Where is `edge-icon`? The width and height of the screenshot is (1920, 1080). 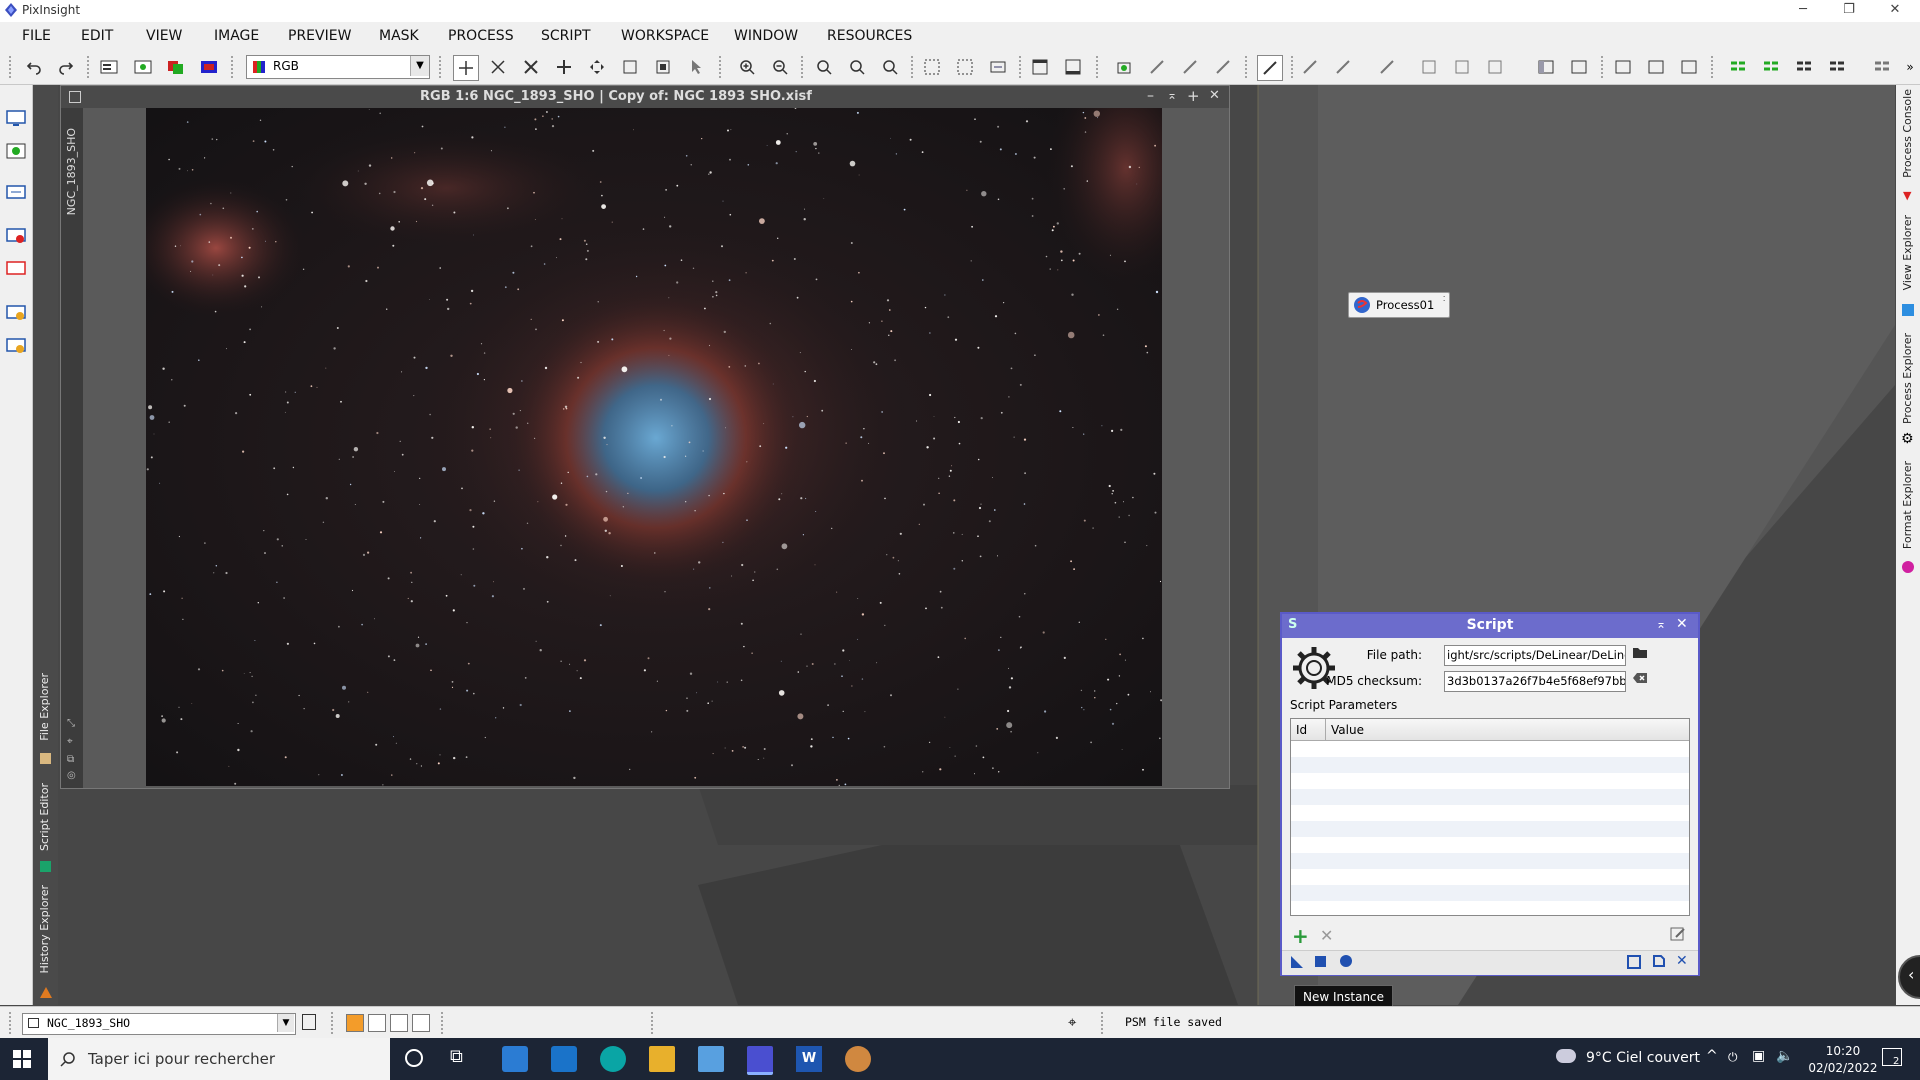
edge-icon is located at coordinates (613, 1059).